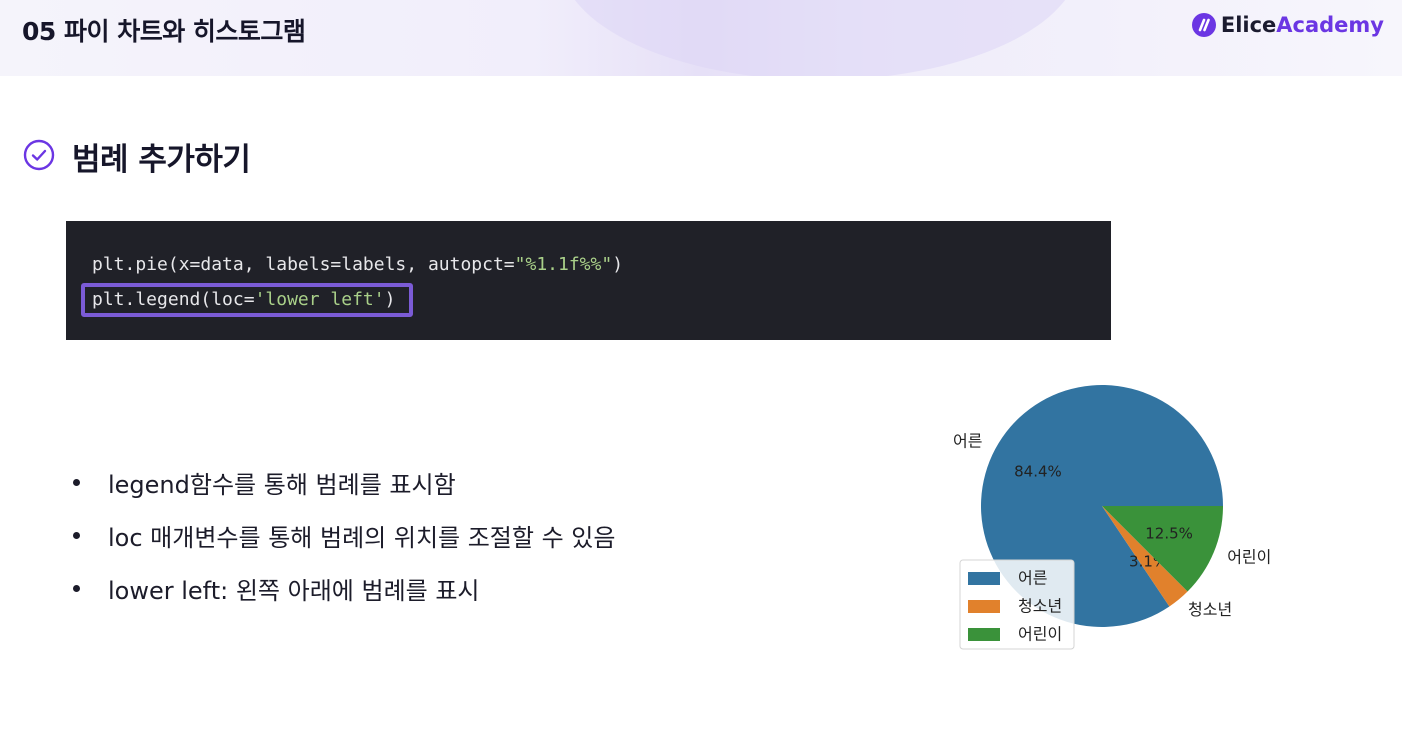  Describe the element at coordinates (1169, 533) in the screenshot. I see `pie-percent-label: 12.5%` at that location.